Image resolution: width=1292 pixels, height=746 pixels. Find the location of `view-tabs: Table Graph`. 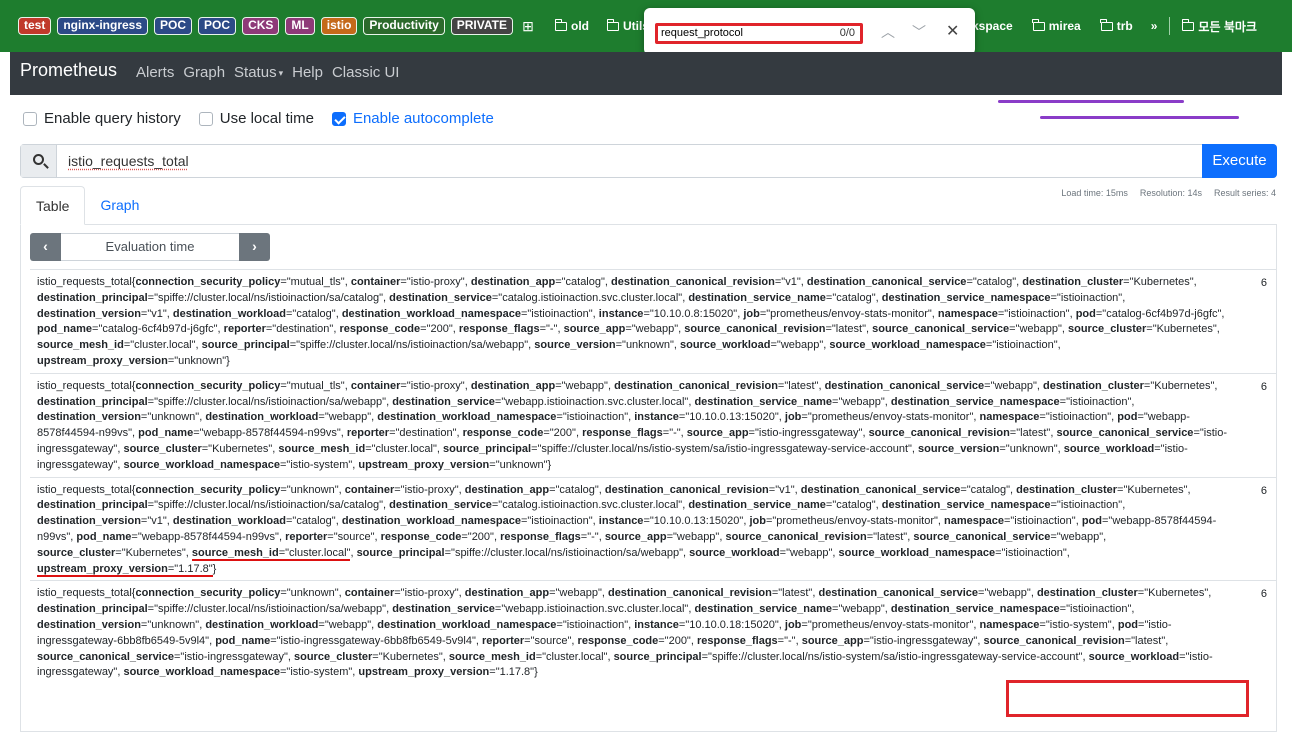

view-tabs: Table Graph is located at coordinates (87, 205).